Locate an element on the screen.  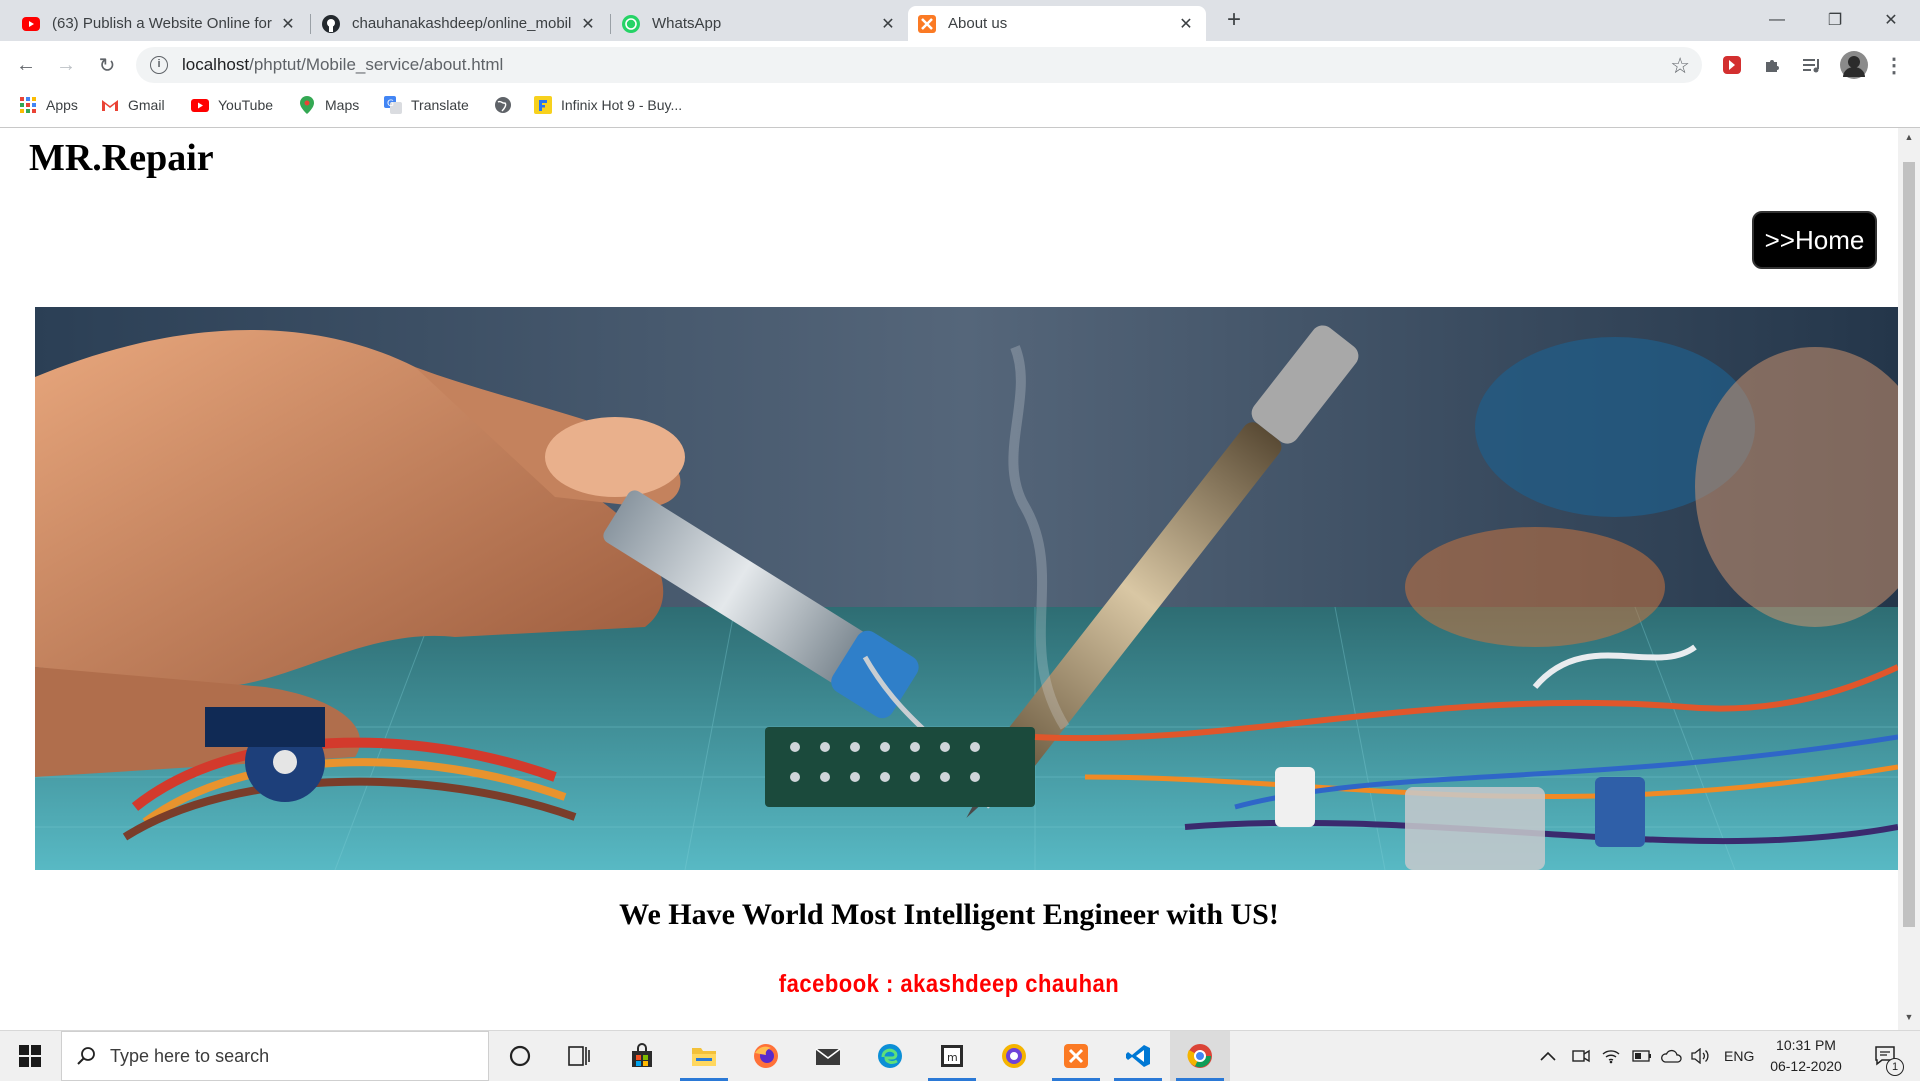
bookmark-gmail: Gmail is located at coordinates (133, 105).